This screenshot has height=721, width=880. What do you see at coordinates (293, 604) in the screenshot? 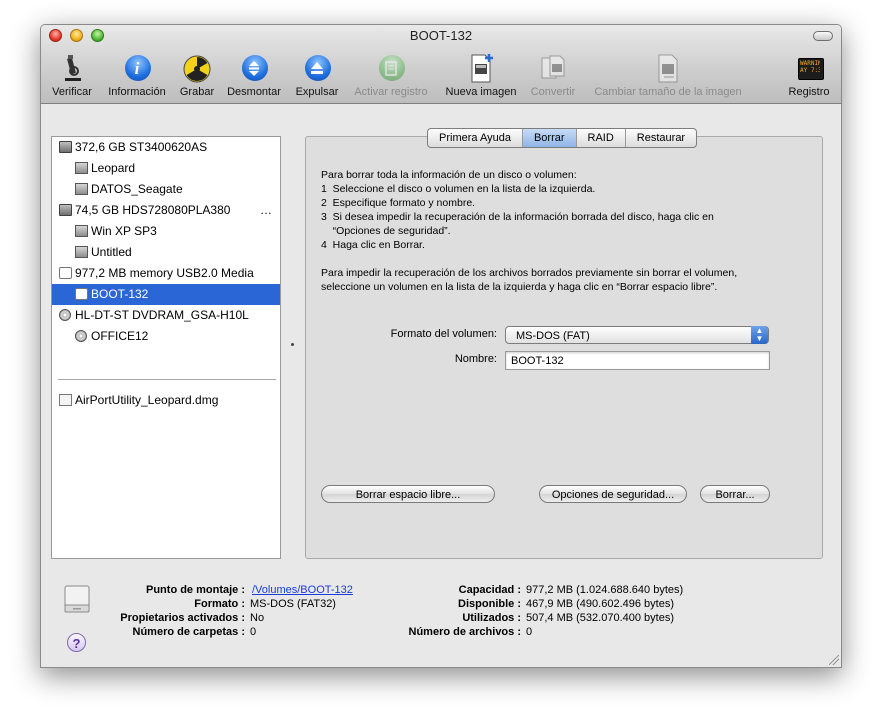
I see `format-info-value: MS-DOS (FAT32)` at bounding box center [293, 604].